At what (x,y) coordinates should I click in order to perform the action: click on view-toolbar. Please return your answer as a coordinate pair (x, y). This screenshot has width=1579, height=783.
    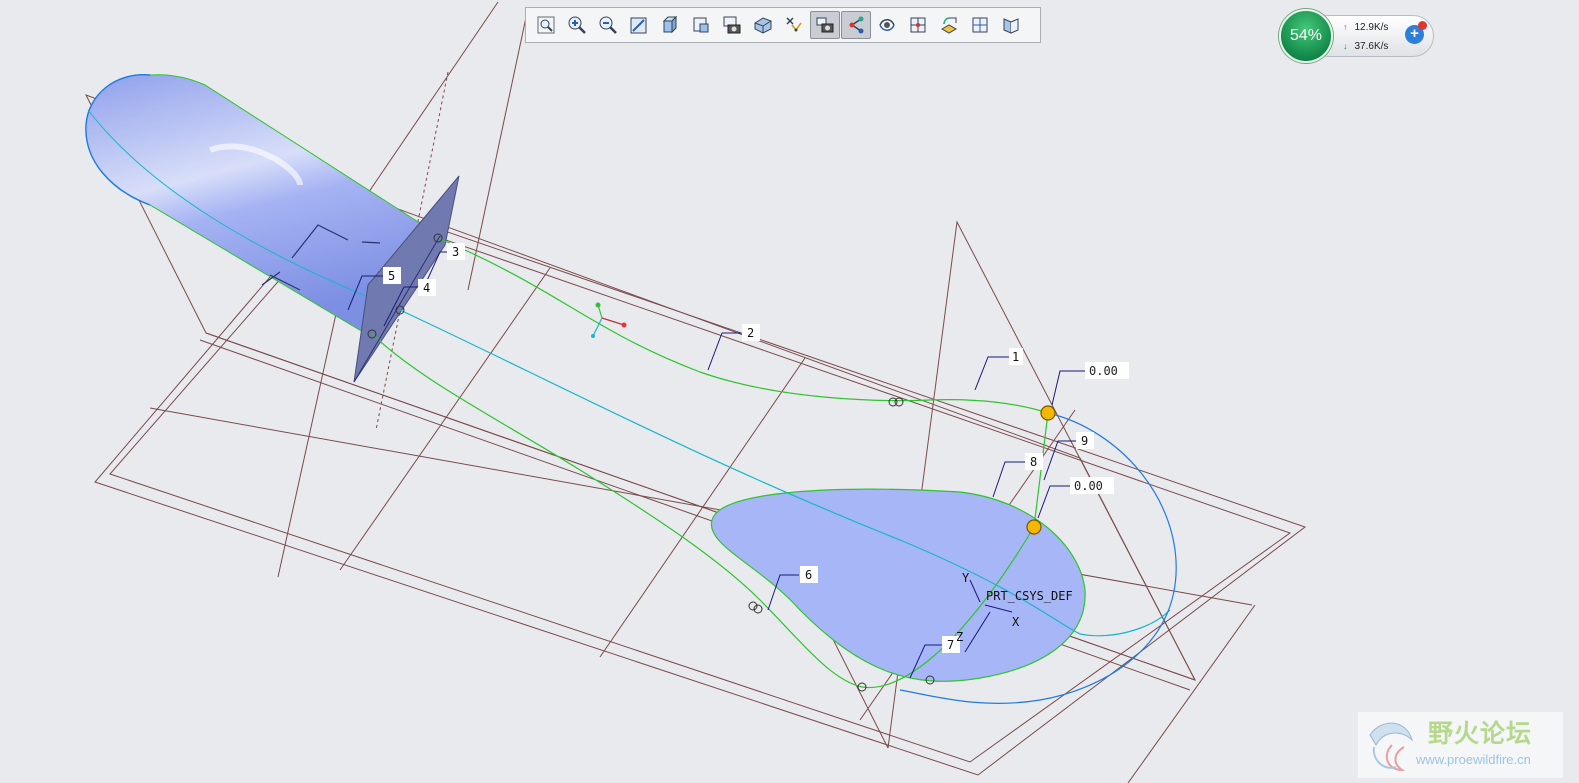
    Looking at the image, I should click on (783, 25).